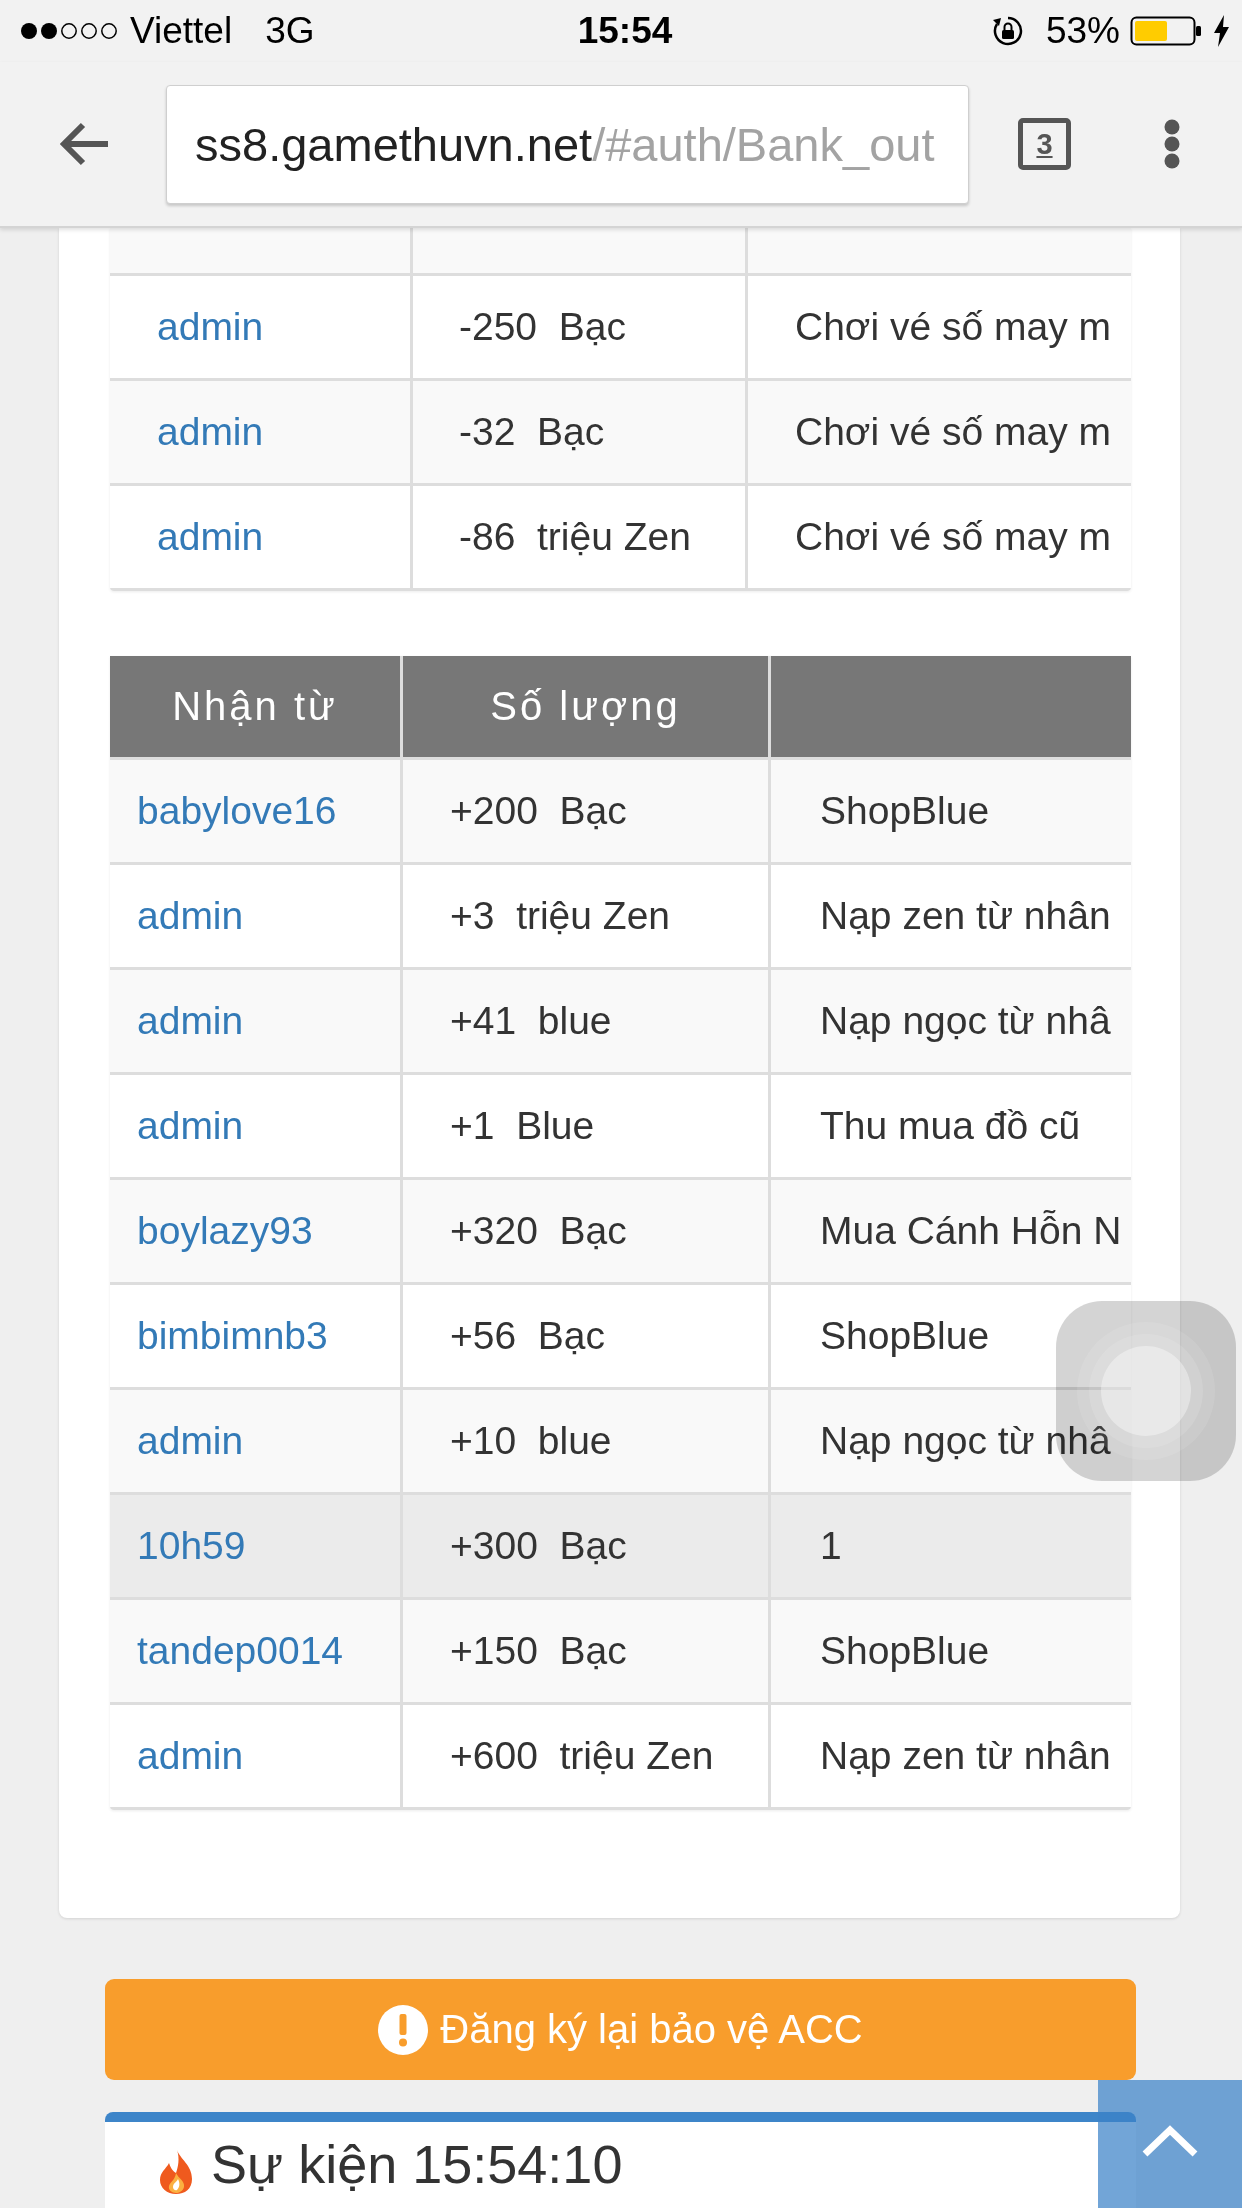 The height and width of the screenshot is (2208, 1242). I want to click on amount-text: +300 Bạc, so click(538, 1546).